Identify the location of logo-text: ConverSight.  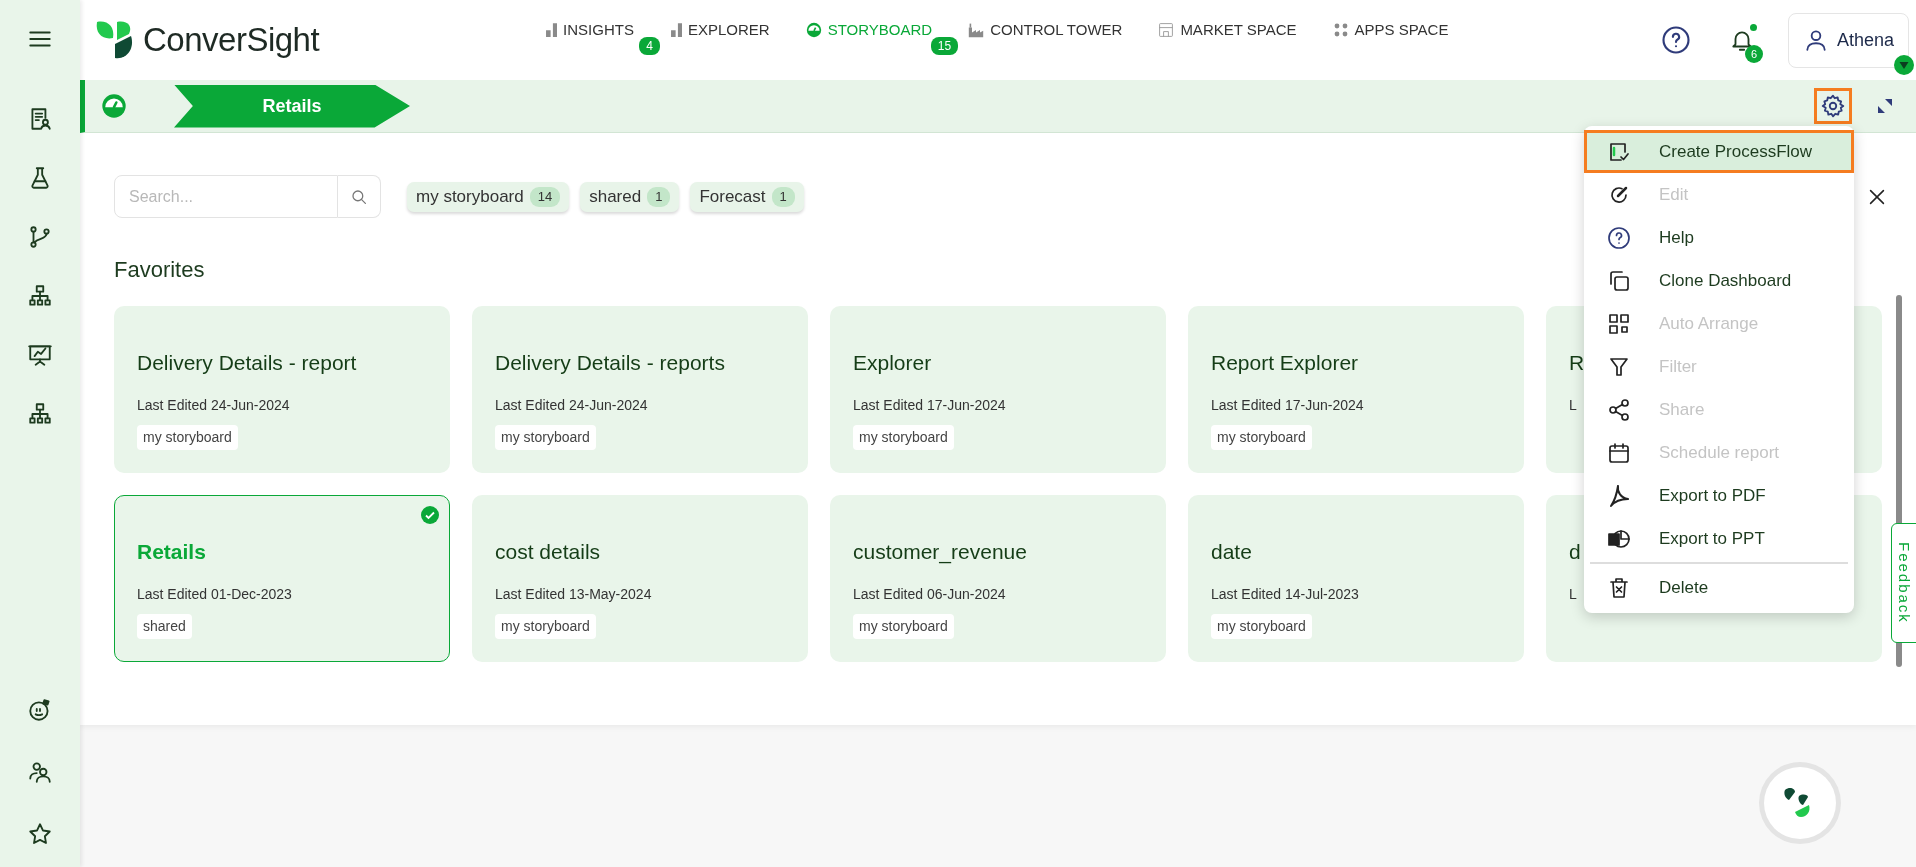
(231, 40).